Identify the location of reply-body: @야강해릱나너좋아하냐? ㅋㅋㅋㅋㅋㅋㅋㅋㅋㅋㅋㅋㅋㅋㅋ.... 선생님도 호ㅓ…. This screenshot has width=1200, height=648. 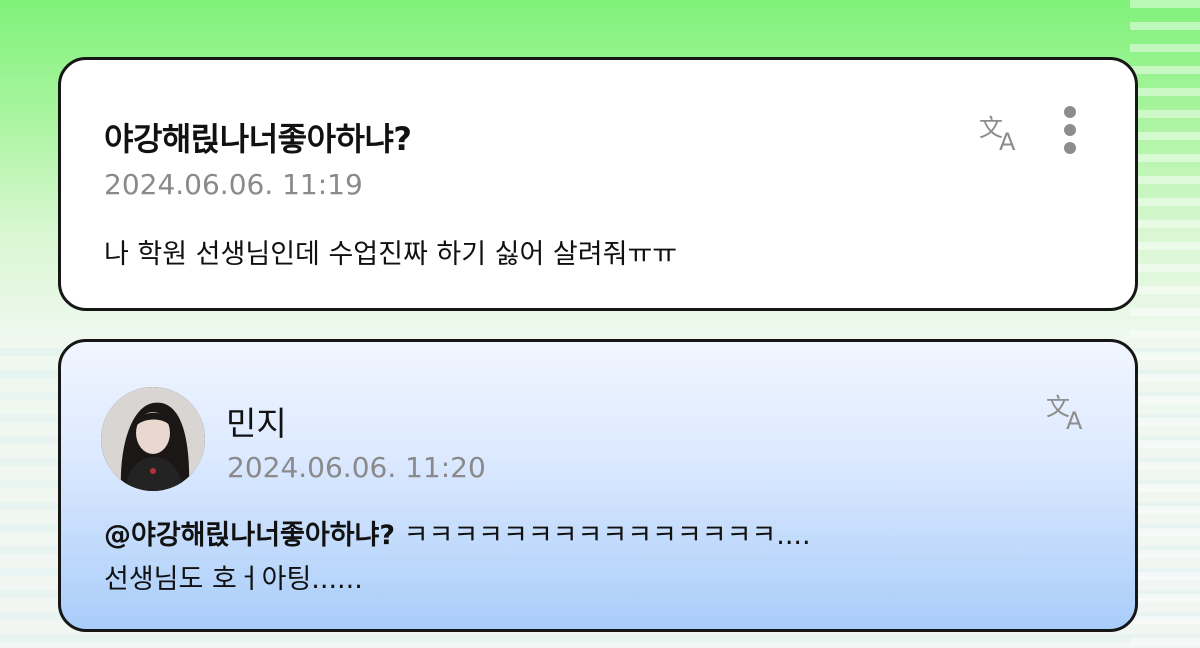
(457, 558).